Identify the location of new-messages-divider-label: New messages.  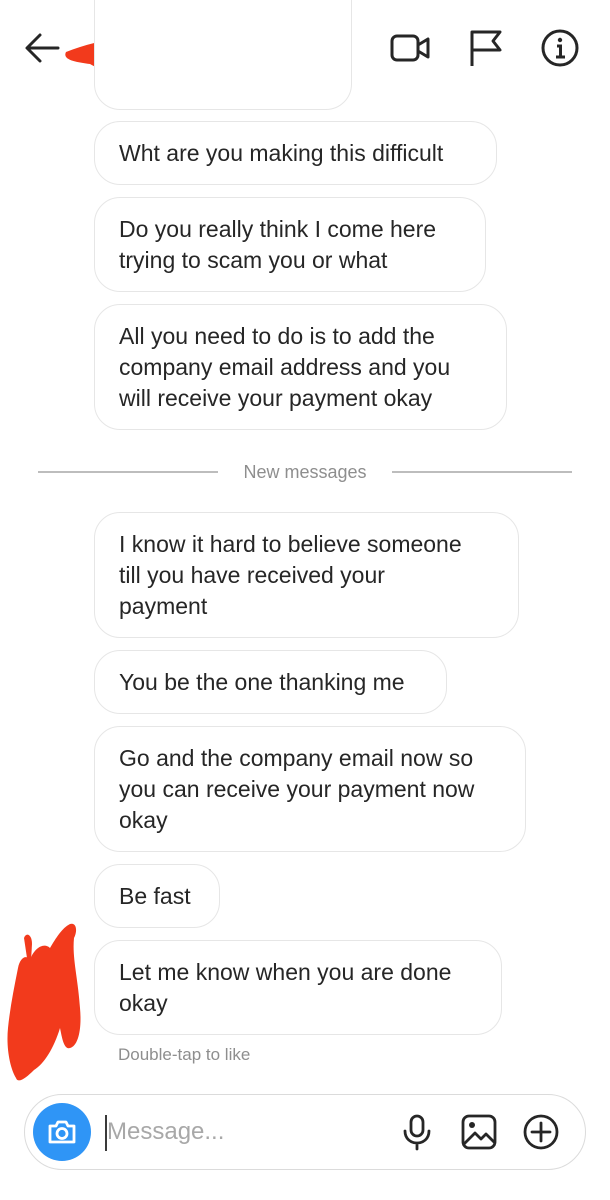
(305, 472).